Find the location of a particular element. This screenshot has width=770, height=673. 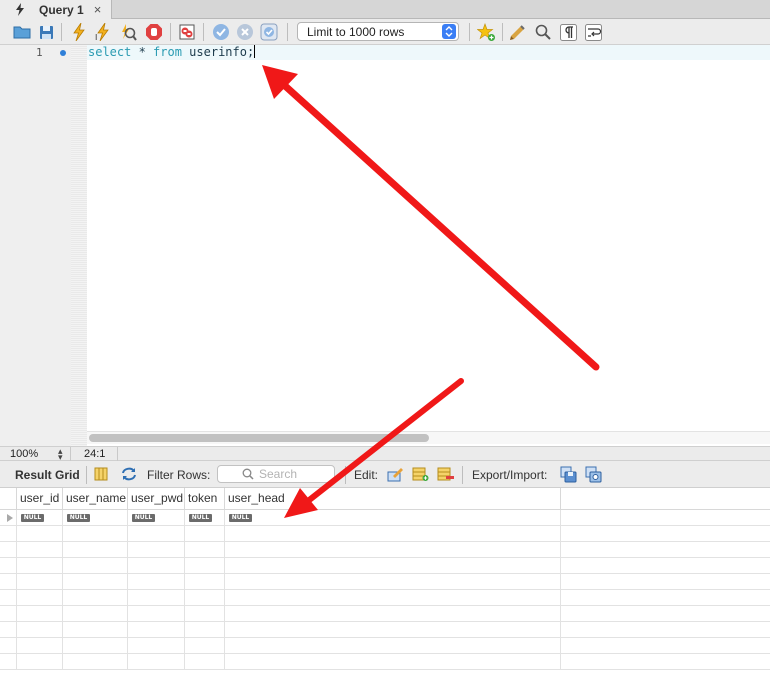

column-header-user-name: user_name is located at coordinates (95, 499).